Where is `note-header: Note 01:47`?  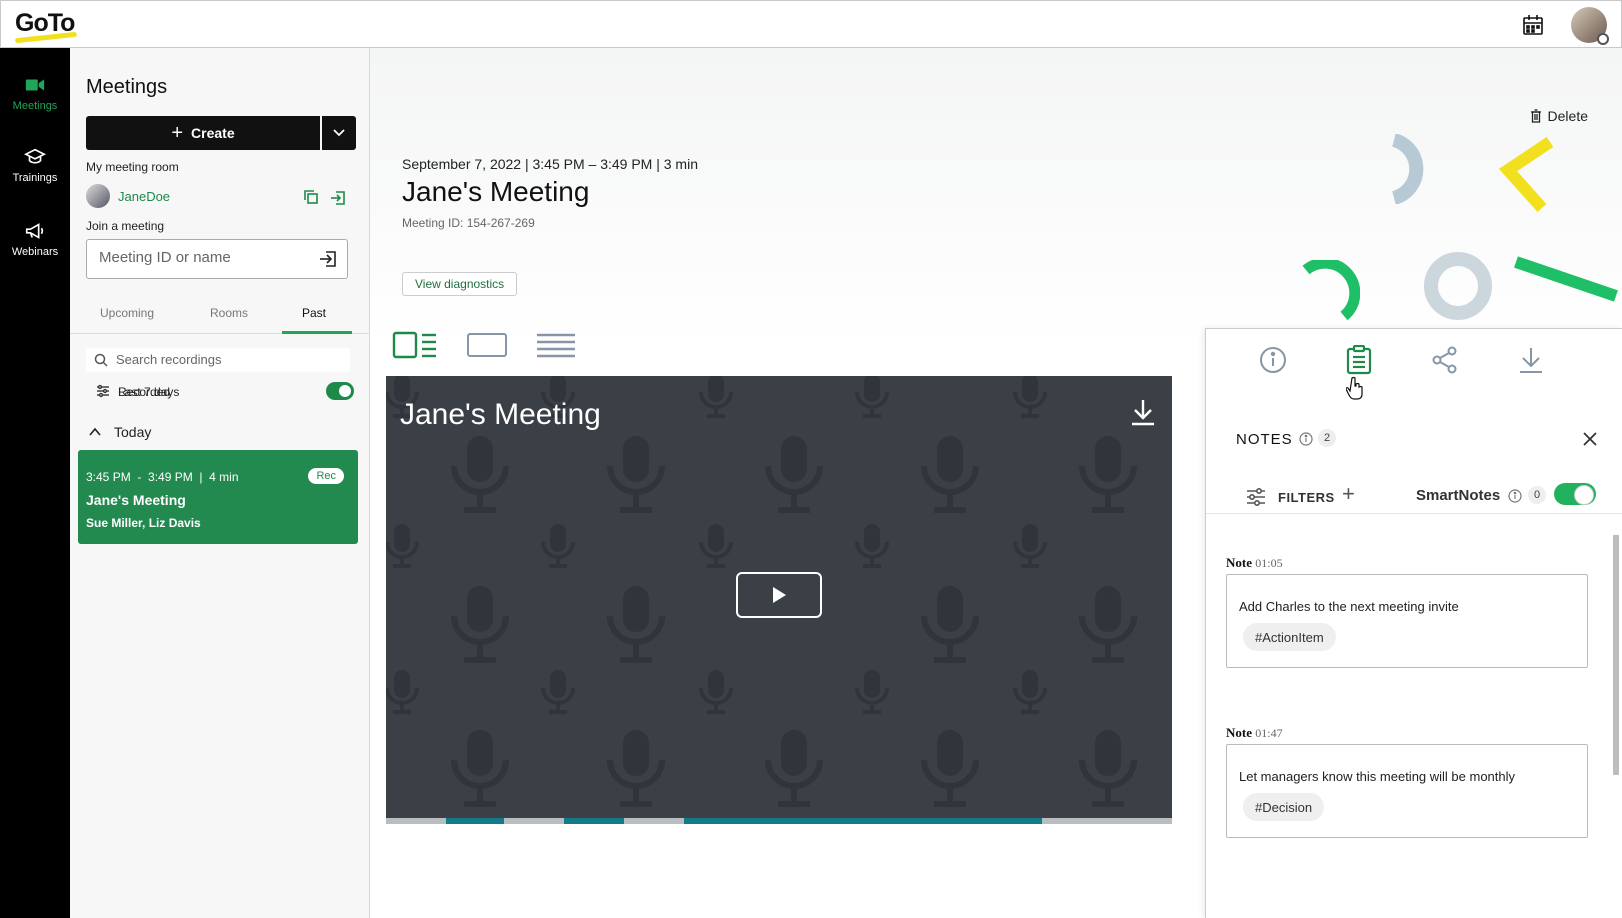
note-header: Note 01:47 is located at coordinates (1254, 733).